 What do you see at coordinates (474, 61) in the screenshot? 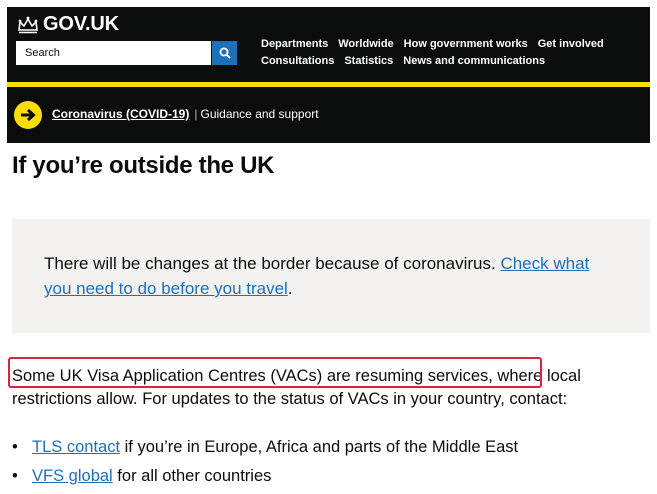
I see `nav-news-and-communications: News and communications` at bounding box center [474, 61].